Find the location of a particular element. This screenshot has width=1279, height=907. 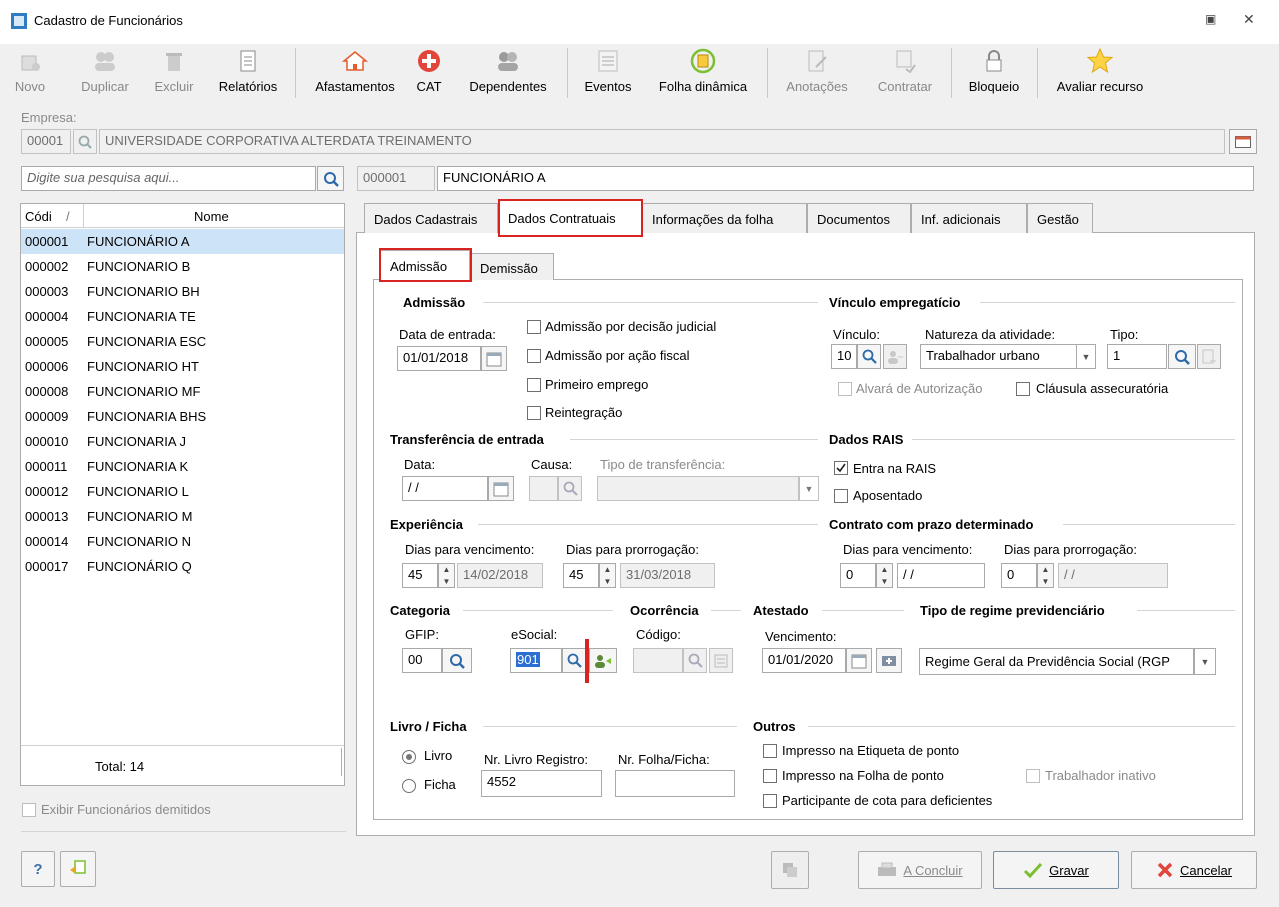

etiqueta-ponto-checkbox is located at coordinates (770, 751).